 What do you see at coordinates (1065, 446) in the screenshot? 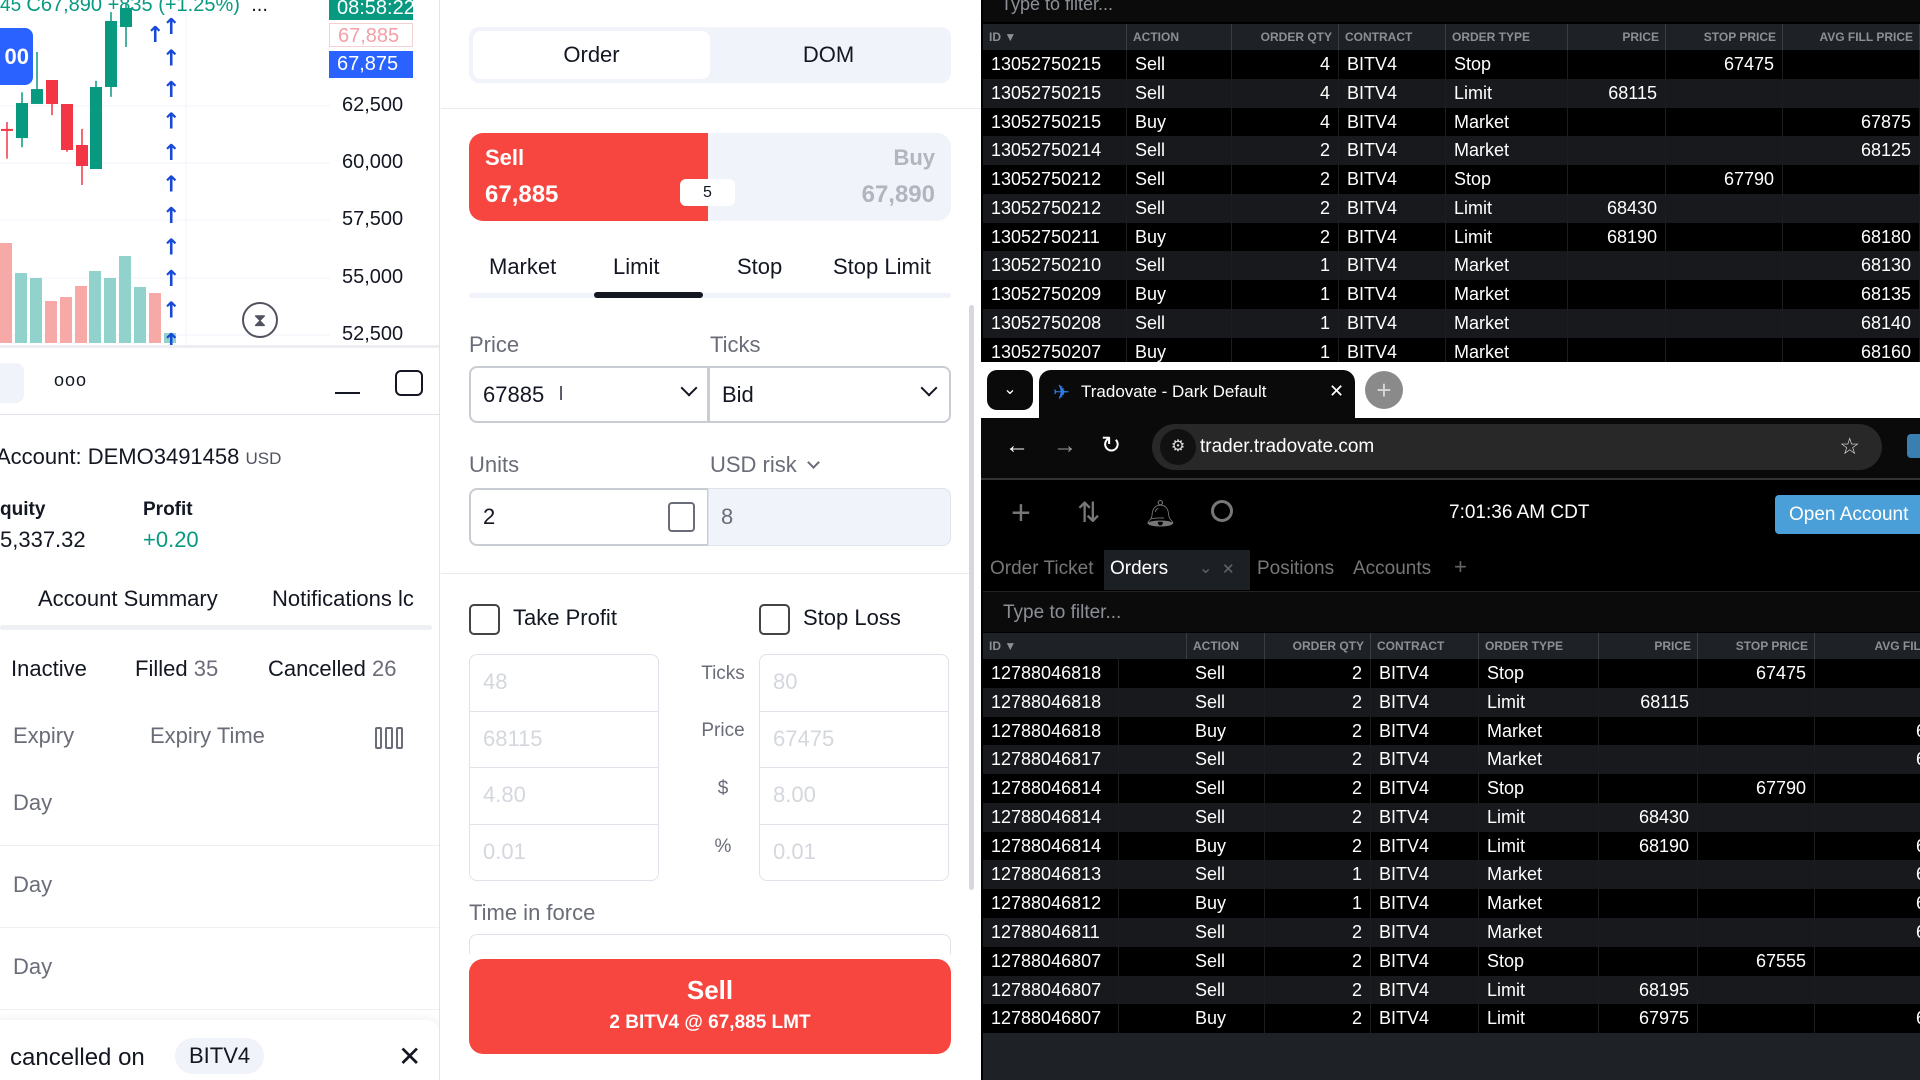
I see `forward-icon: →` at bounding box center [1065, 446].